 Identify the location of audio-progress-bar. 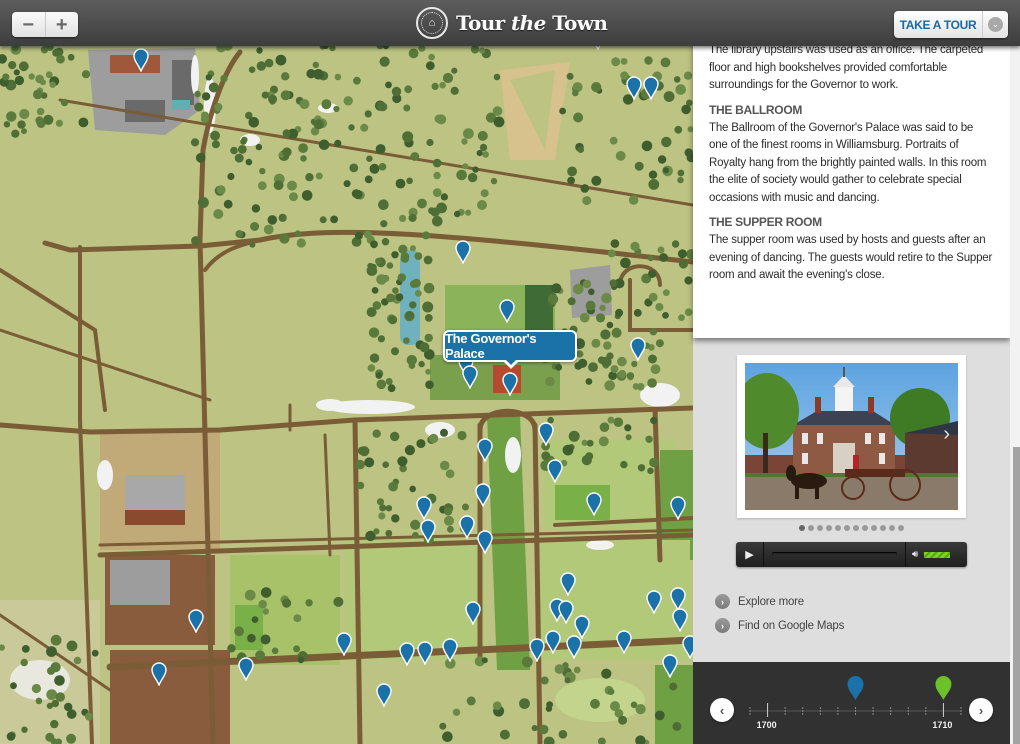
(834, 554).